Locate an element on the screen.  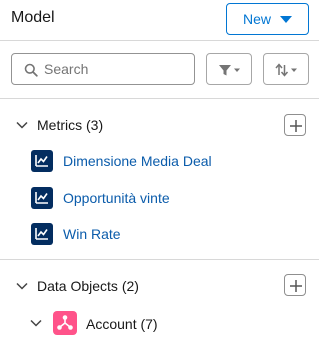
new-button: New is located at coordinates (267, 19).